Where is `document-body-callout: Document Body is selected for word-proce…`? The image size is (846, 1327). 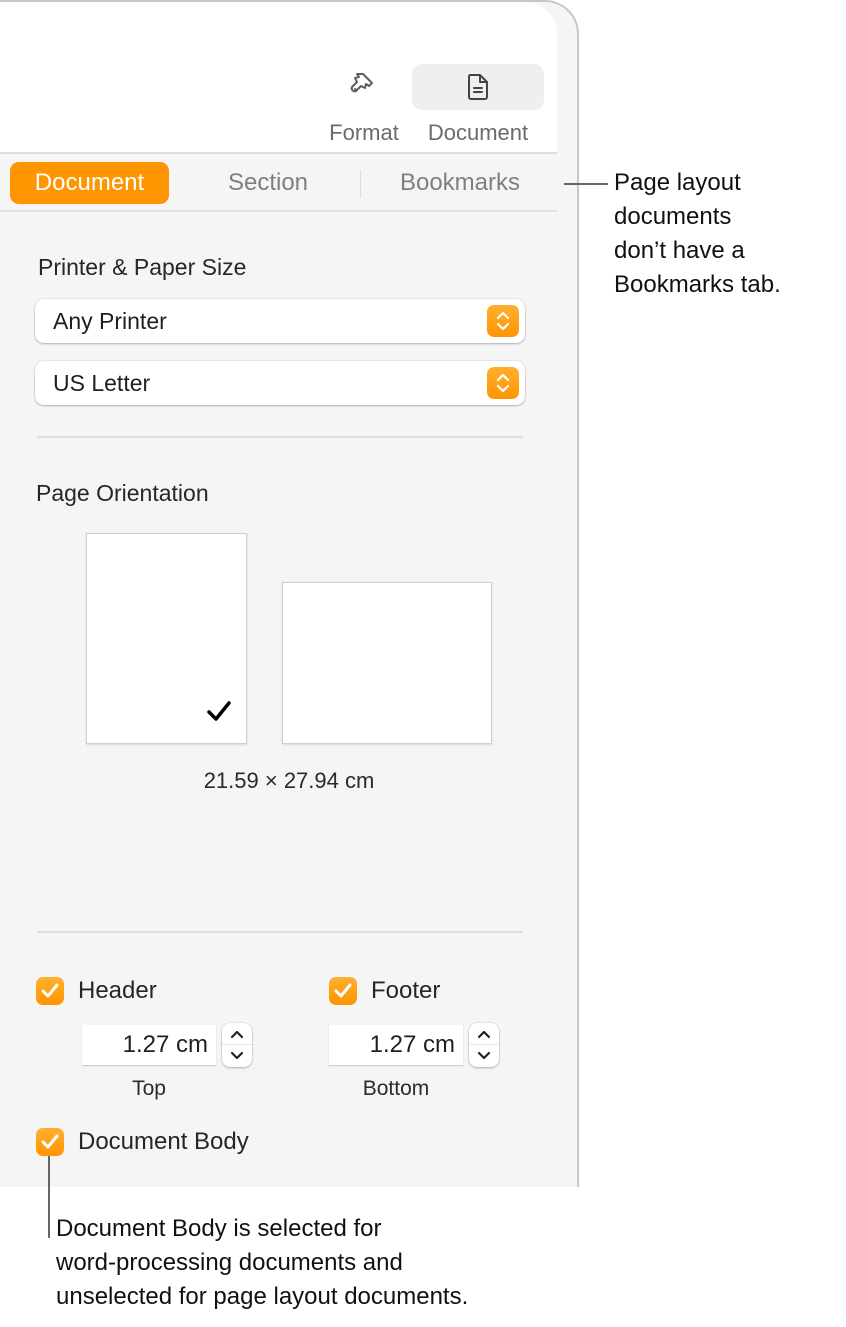 document-body-callout: Document Body is selected for word-proce… is located at coordinates (262, 1263).